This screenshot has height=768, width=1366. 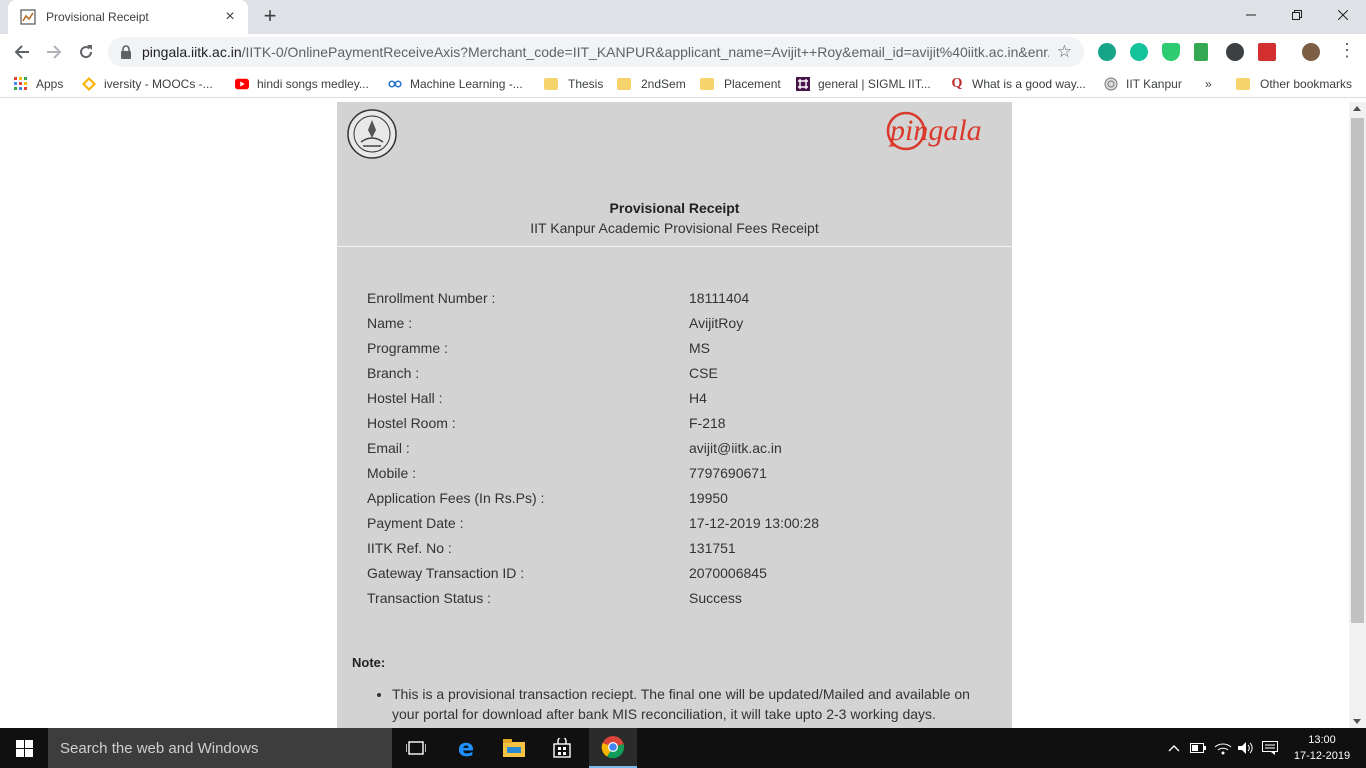 I want to click on edge-icon: e, so click(x=466, y=748).